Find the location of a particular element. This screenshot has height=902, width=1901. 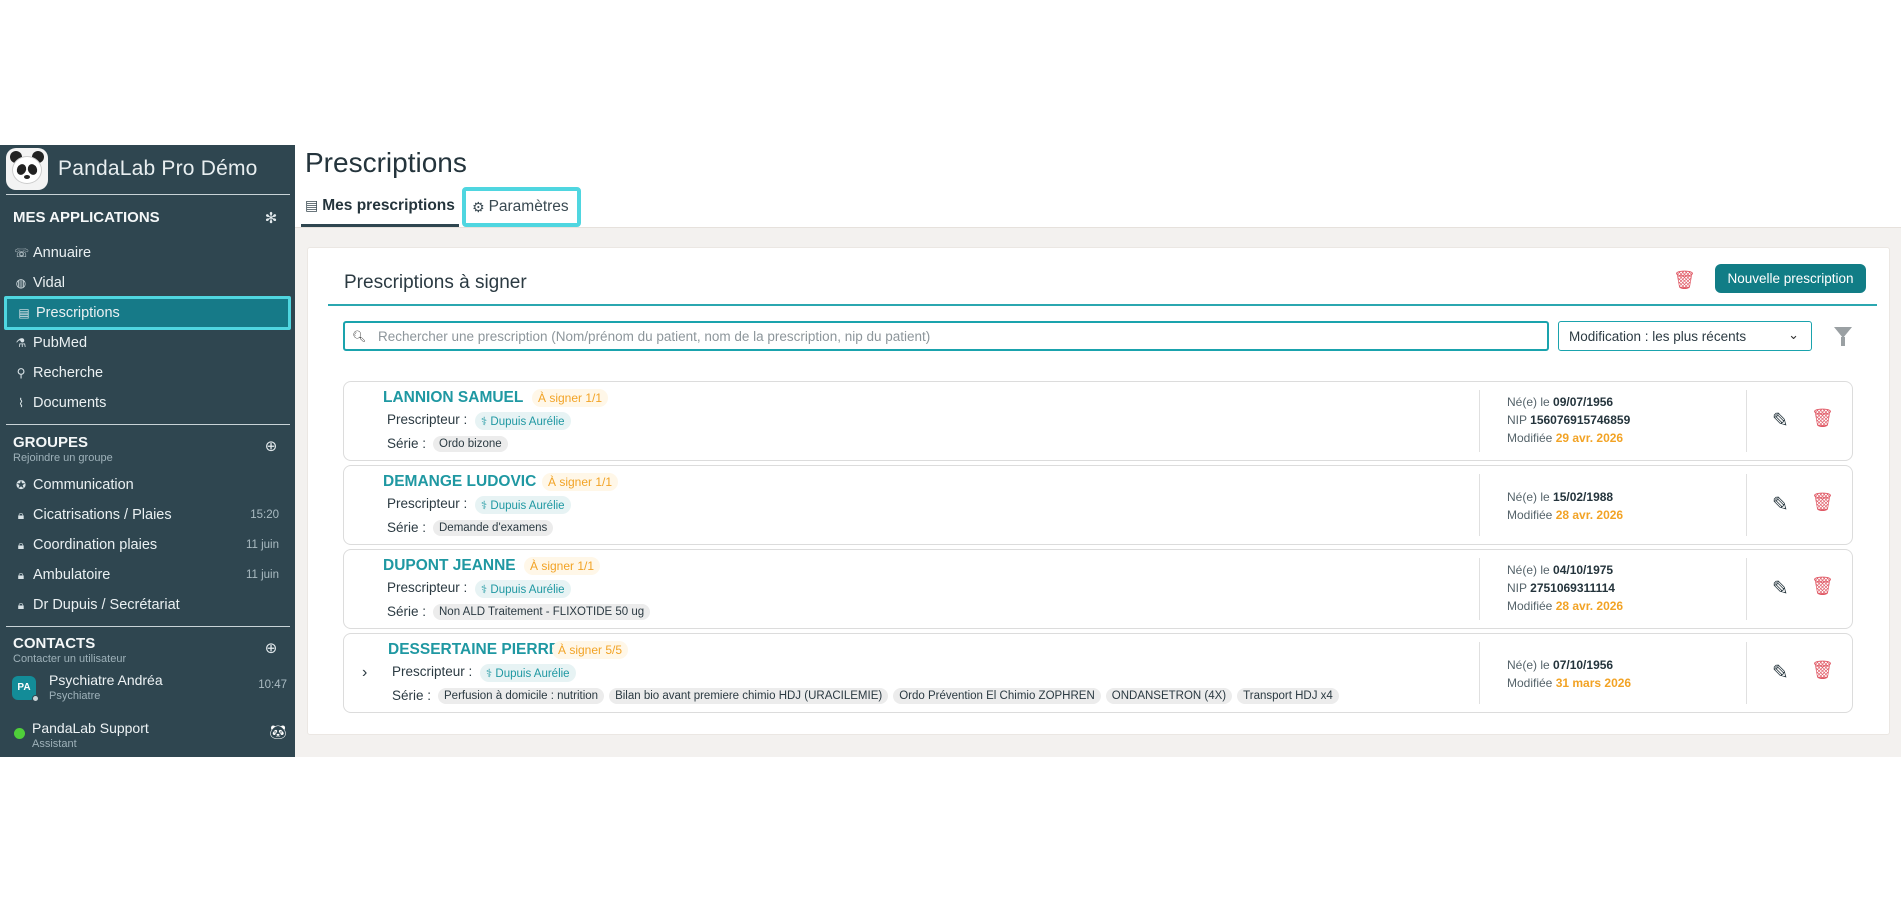

sidebar-item-vidal: ◍ Vidal is located at coordinates (147, 283).